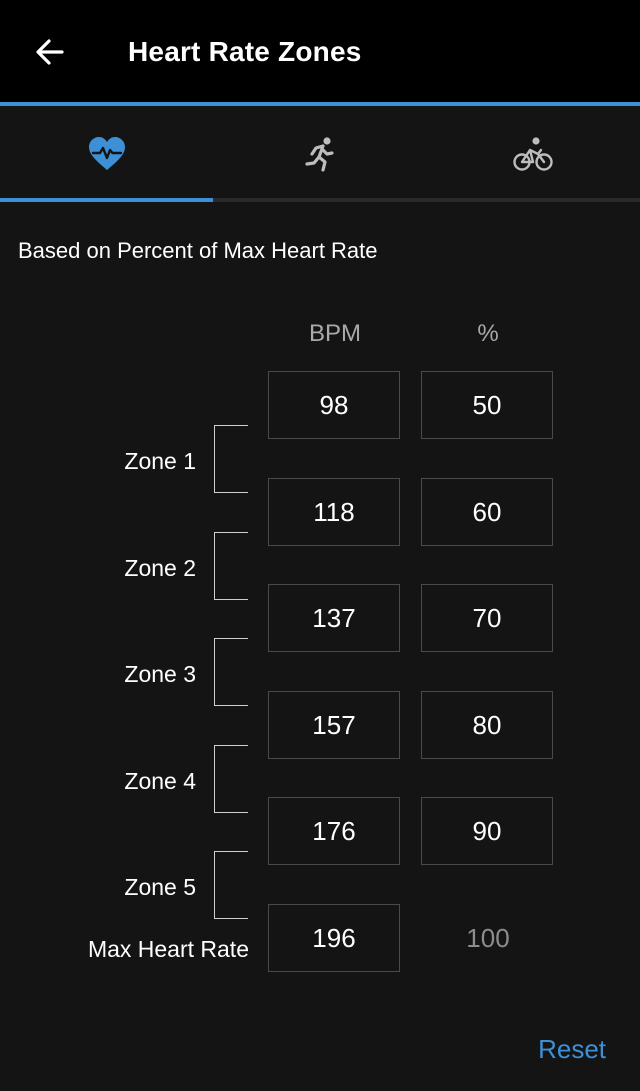 The height and width of the screenshot is (1091, 640). I want to click on bpm-field: 176, so click(334, 831).